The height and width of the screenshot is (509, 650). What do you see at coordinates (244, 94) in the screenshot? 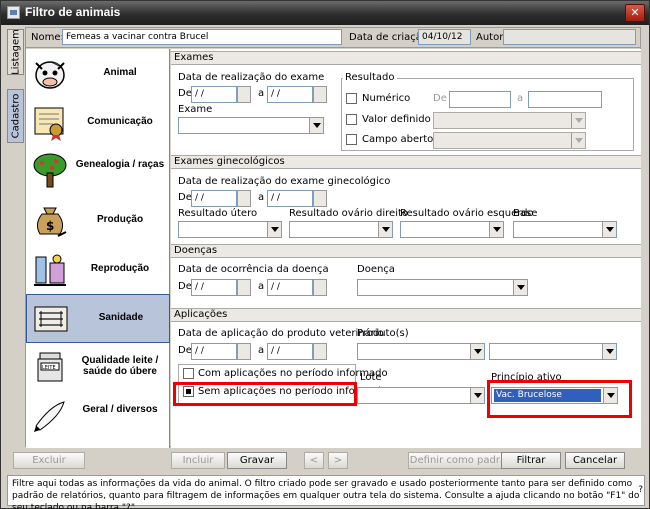
I see `exame-date-from-spinner` at bounding box center [244, 94].